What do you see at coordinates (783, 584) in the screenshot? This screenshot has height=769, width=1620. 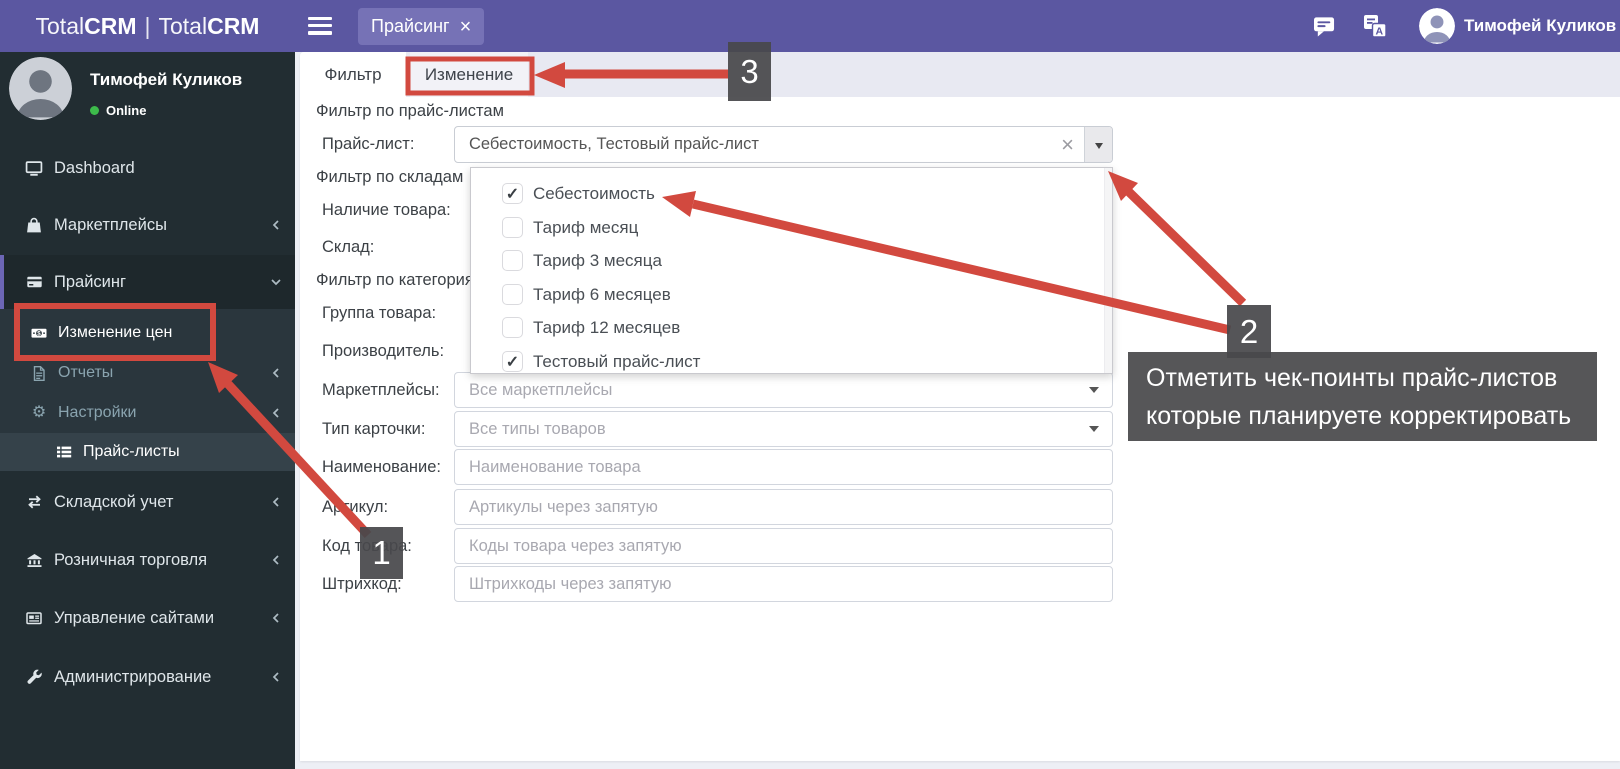 I see `barcode-input` at bounding box center [783, 584].